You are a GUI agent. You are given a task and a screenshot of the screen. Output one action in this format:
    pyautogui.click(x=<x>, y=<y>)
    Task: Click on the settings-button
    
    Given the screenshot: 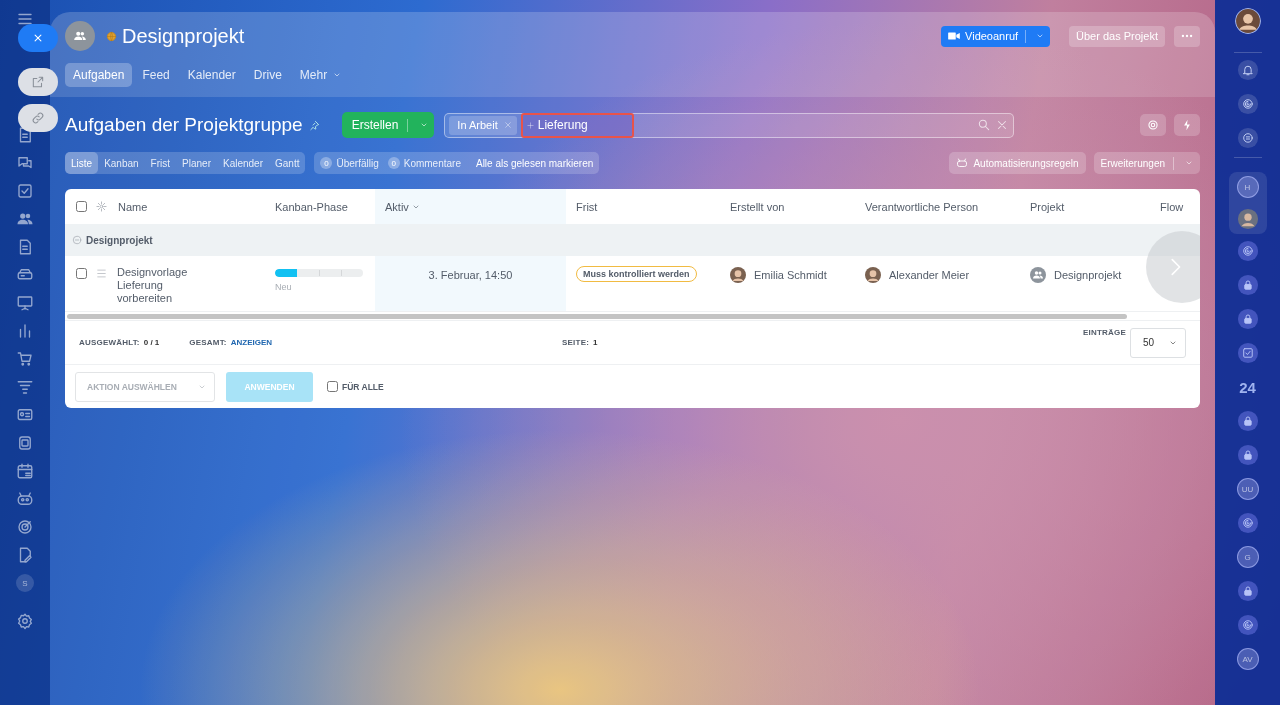 What is the action you would take?
    pyautogui.click(x=1153, y=125)
    